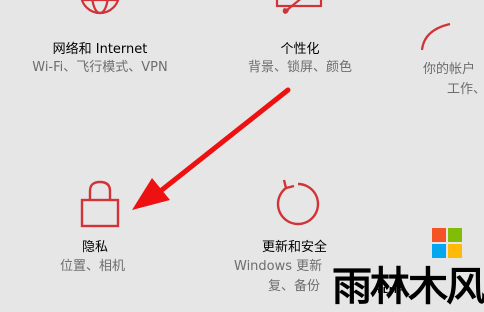 Image resolution: width=484 pixels, height=312 pixels. What do you see at coordinates (298, 206) in the screenshot?
I see `refresh-icon` at bounding box center [298, 206].